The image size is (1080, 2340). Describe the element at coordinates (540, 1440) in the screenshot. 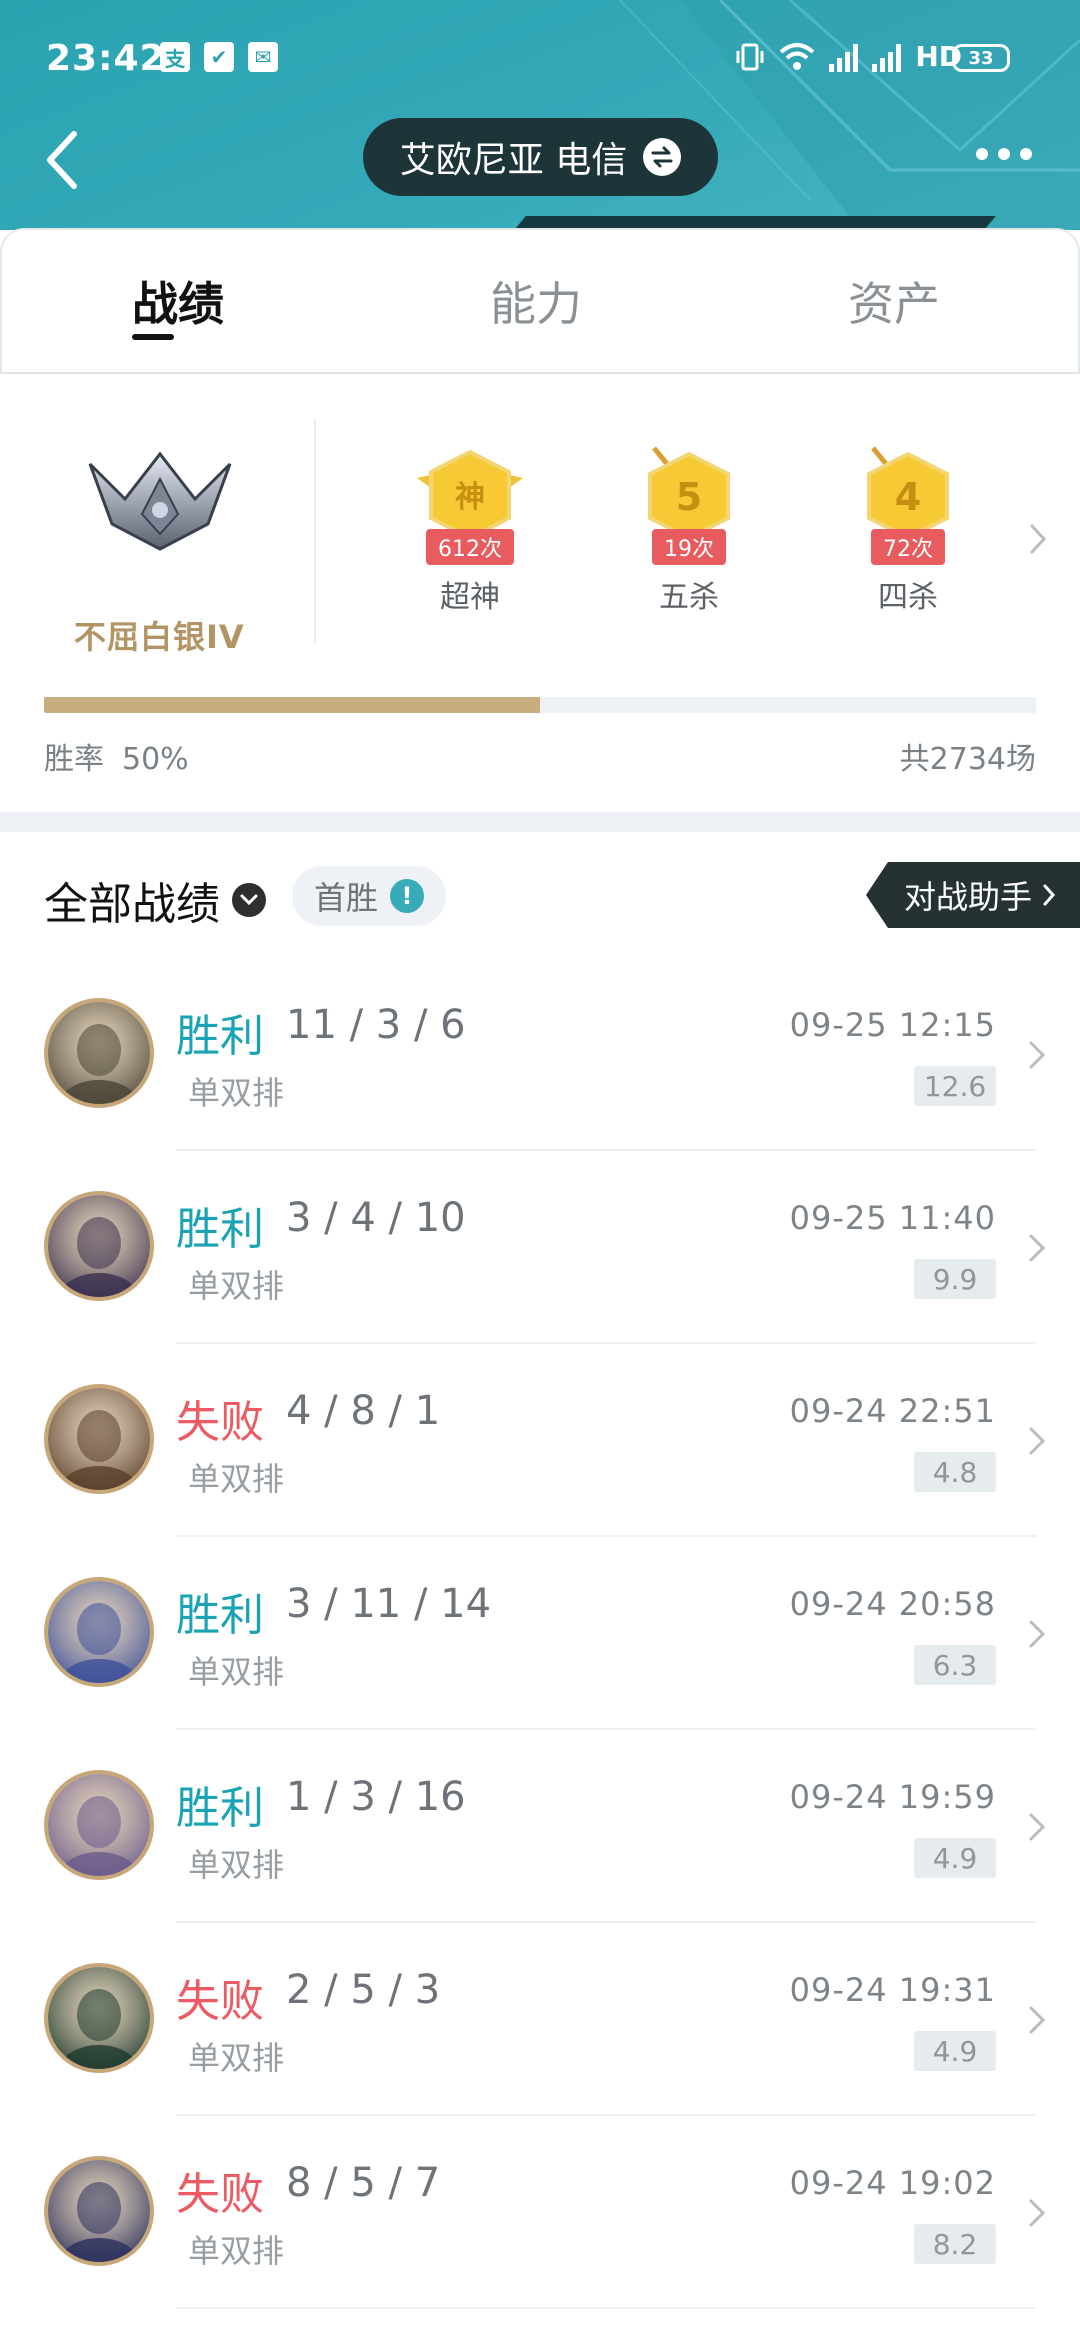

I see `match-row: 失败 4 / 8 / 1 单双排 09-24 22:51 4.8` at that location.